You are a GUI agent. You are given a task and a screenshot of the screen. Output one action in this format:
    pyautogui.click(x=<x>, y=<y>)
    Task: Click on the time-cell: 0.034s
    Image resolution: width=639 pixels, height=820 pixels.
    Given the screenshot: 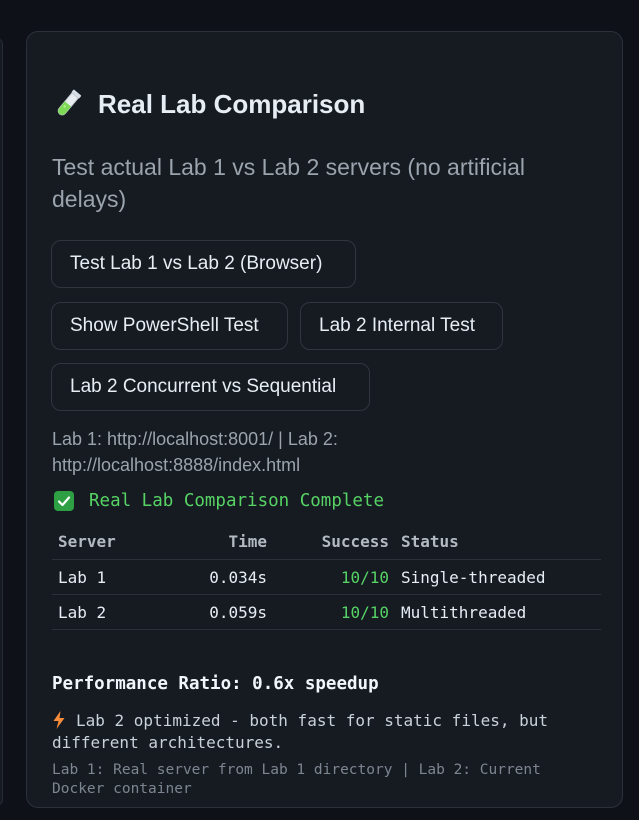 What is the action you would take?
    pyautogui.click(x=219, y=577)
    